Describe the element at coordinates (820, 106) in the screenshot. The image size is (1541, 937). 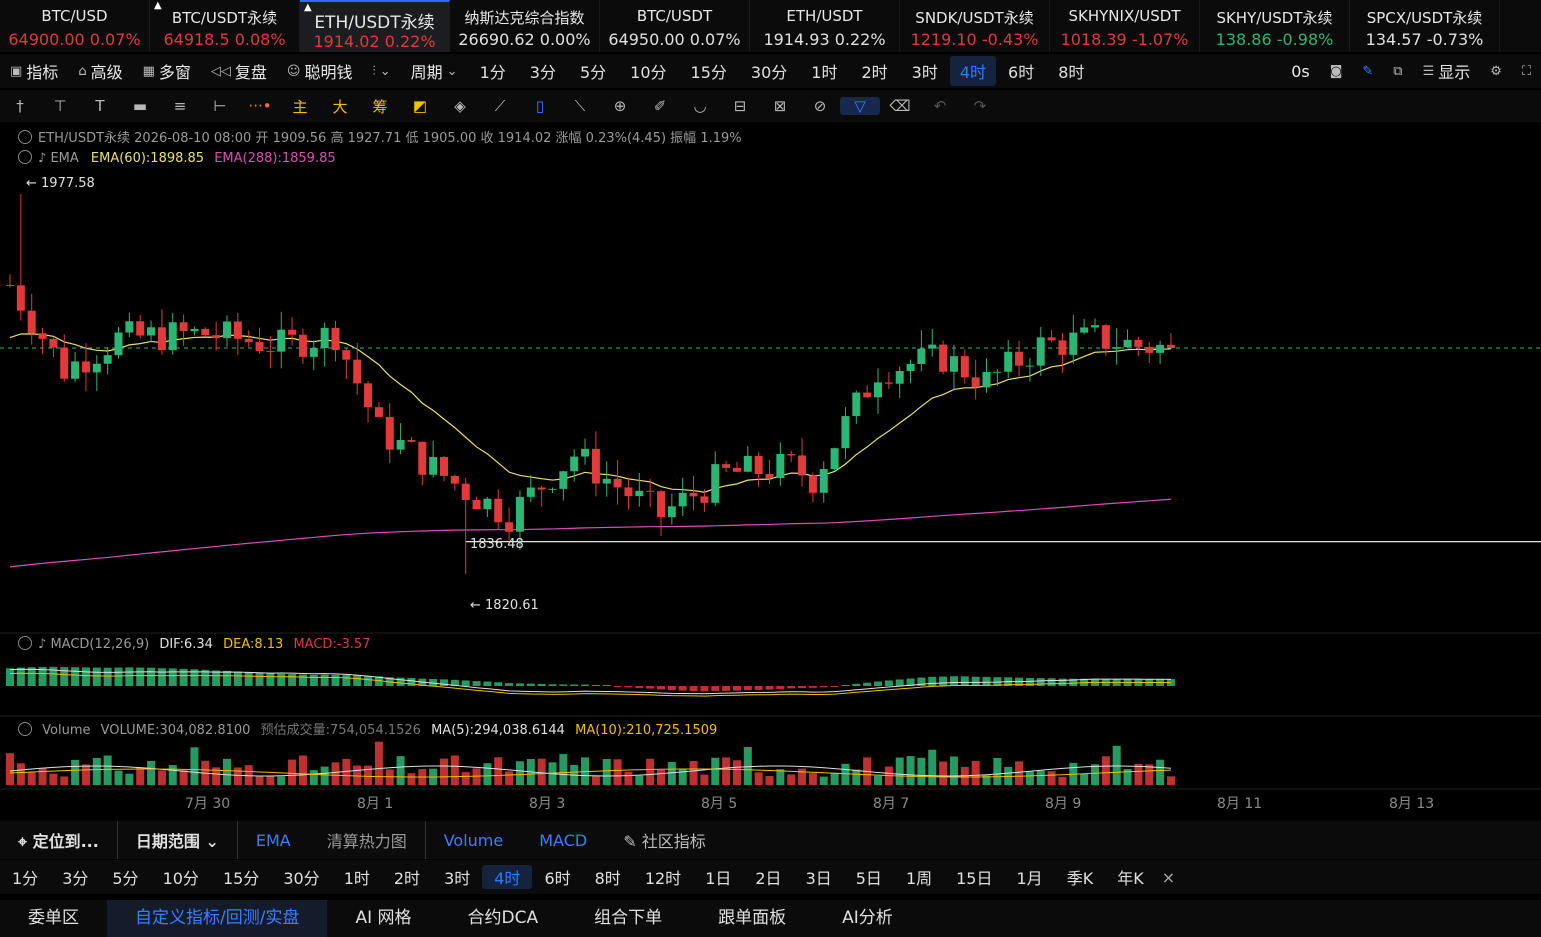
I see `link-icon: ⊘` at that location.